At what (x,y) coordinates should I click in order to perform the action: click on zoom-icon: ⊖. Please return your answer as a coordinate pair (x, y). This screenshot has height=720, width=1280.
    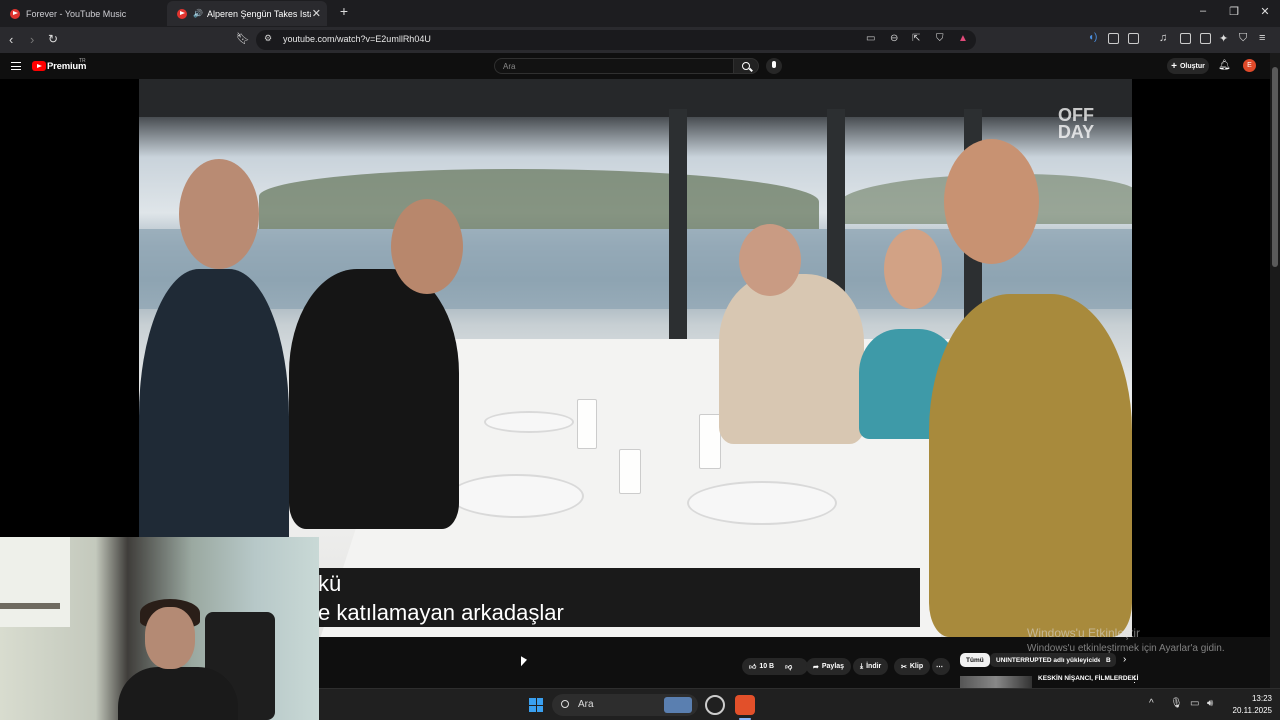
    Looking at the image, I should click on (894, 38).